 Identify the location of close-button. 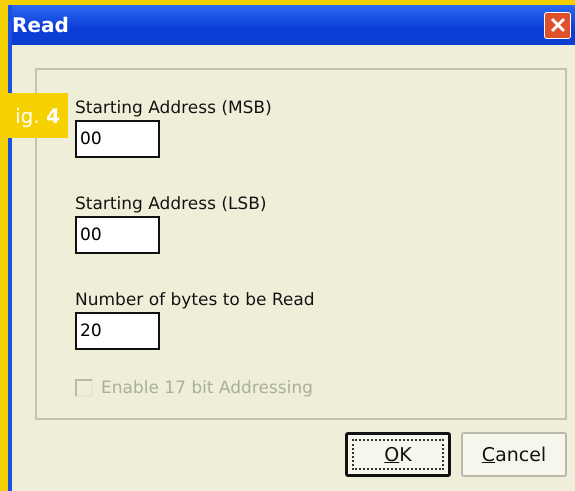
(557, 25).